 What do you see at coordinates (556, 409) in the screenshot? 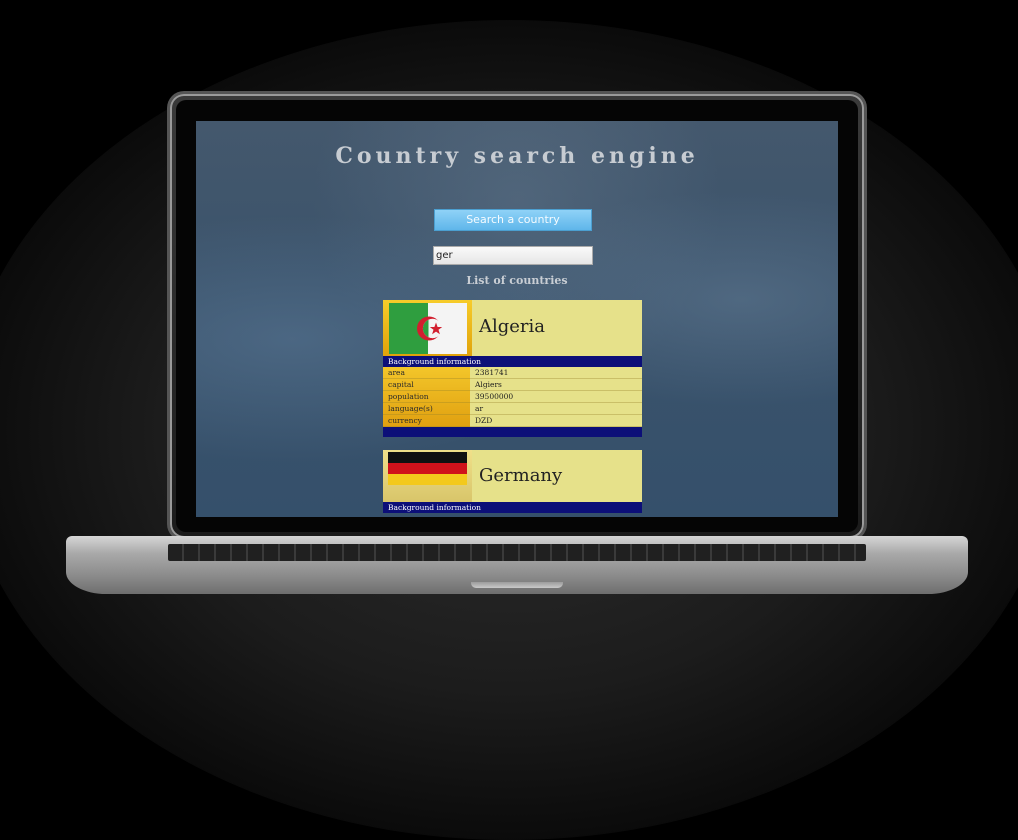
I see `info-value: ar` at bounding box center [556, 409].